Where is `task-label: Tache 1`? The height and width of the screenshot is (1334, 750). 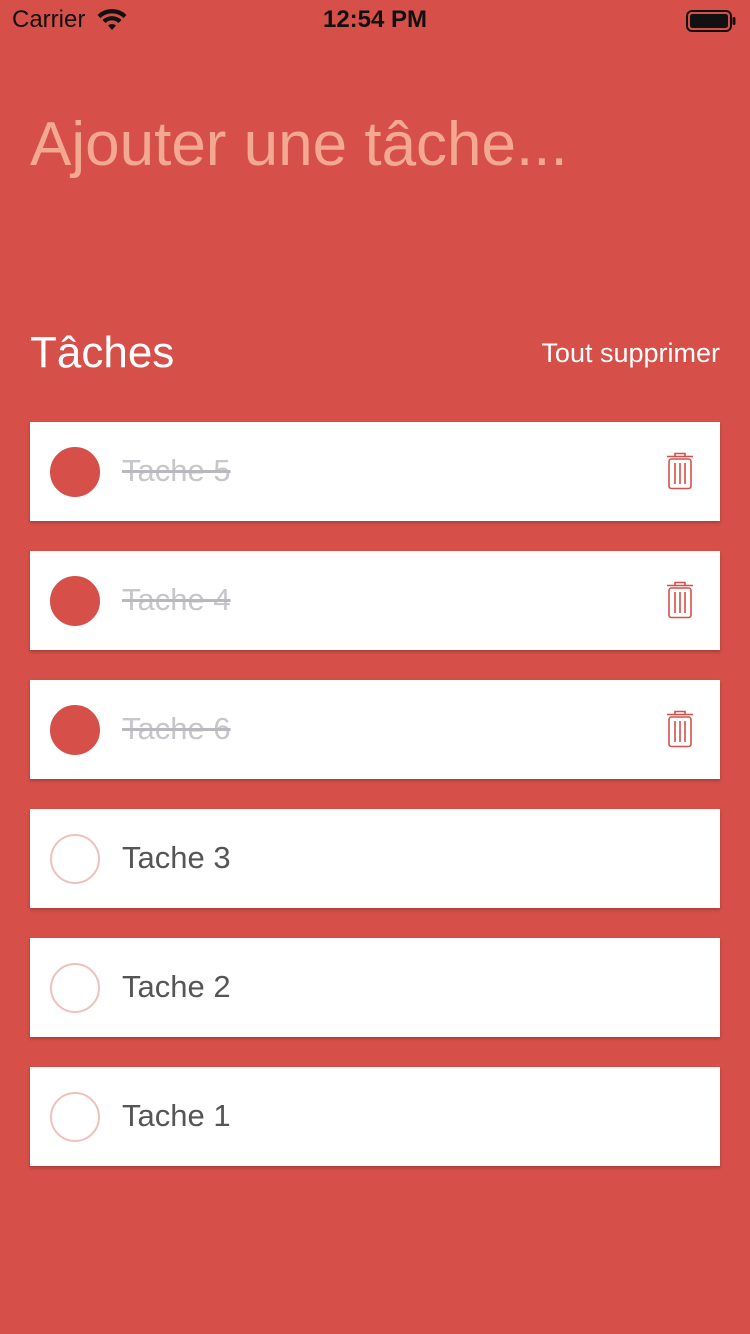 task-label: Tache 1 is located at coordinates (176, 1115).